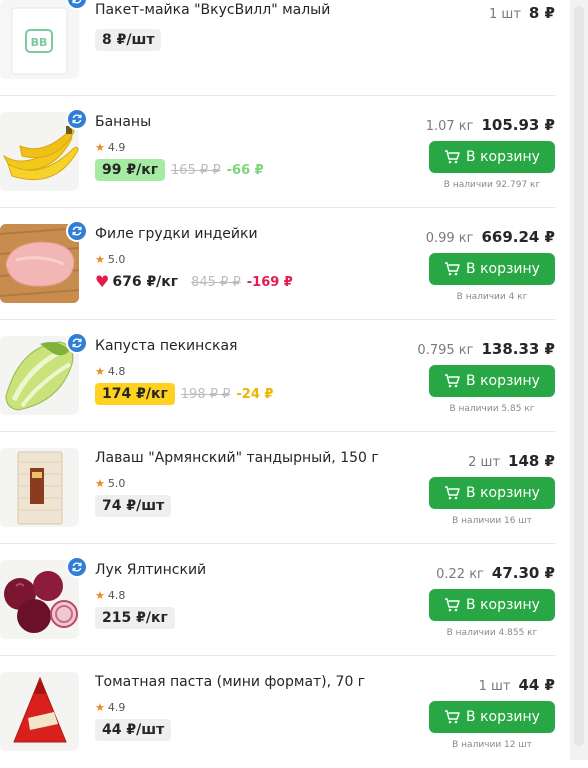  What do you see at coordinates (518, 349) in the screenshot?
I see `line-total: 138.33 ₽` at bounding box center [518, 349].